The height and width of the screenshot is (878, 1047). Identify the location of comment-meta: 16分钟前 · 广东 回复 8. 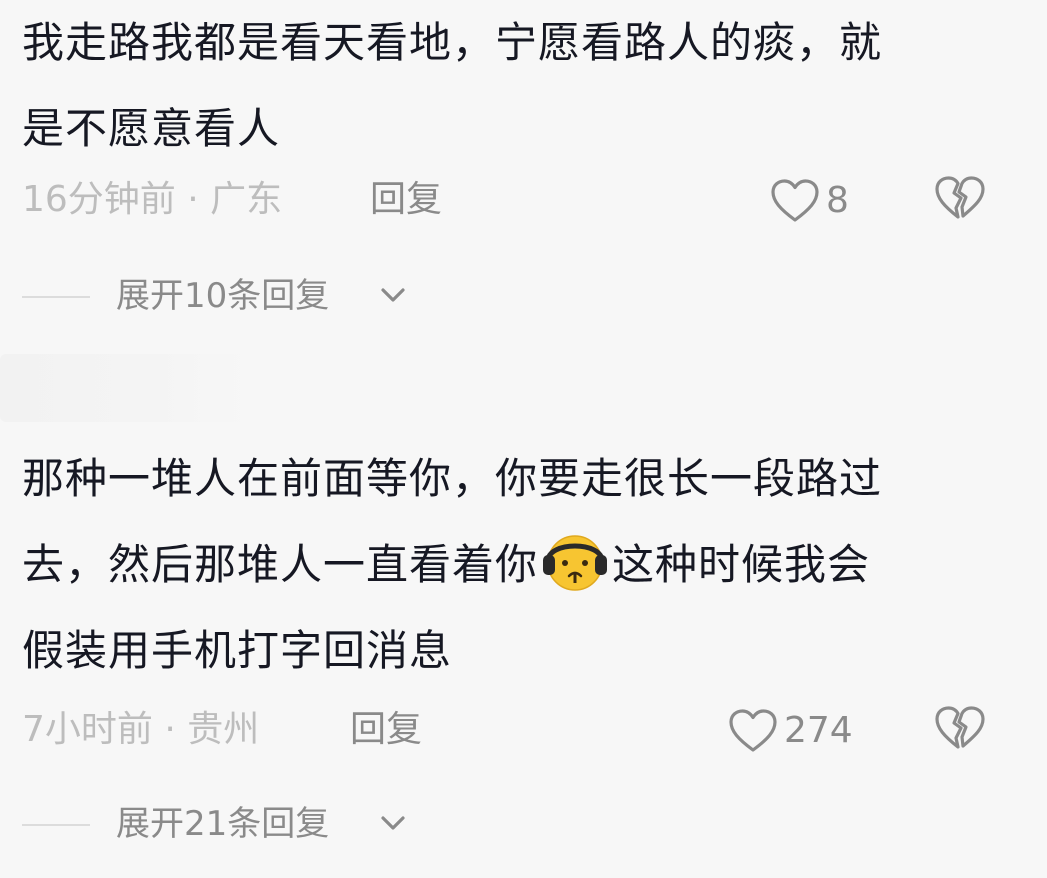
(534, 200).